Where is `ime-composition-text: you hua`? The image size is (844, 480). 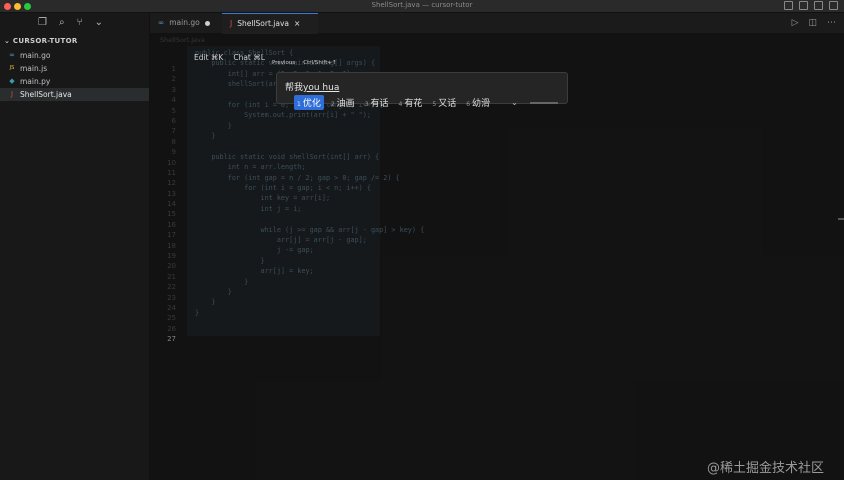 ime-composition-text: you hua is located at coordinates (321, 88).